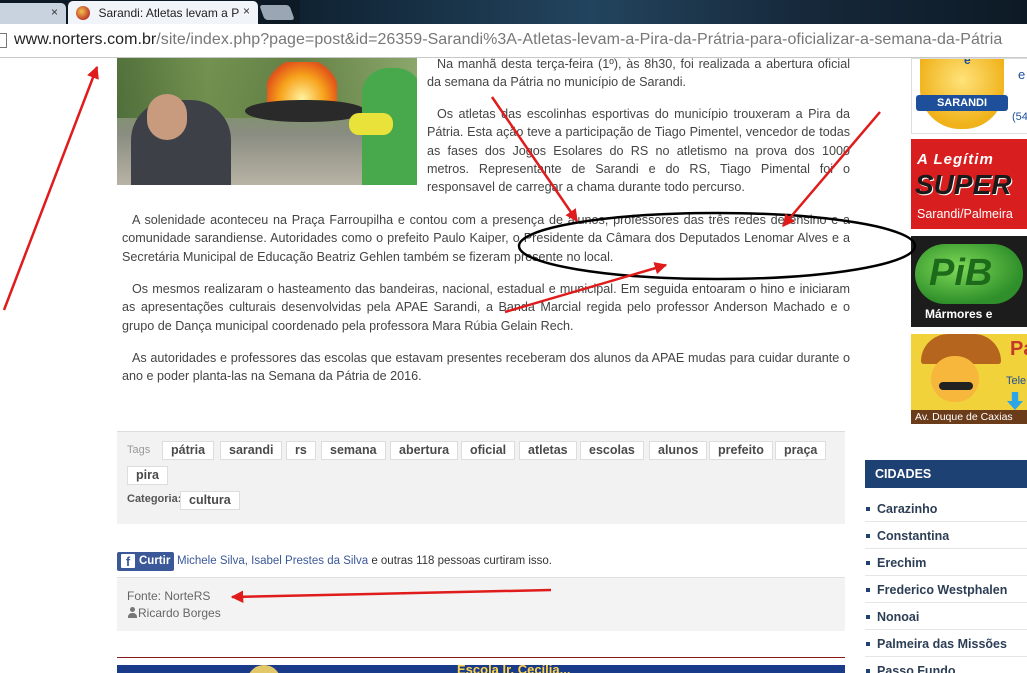  What do you see at coordinates (267, 121) in the screenshot?
I see `article-photo` at bounding box center [267, 121].